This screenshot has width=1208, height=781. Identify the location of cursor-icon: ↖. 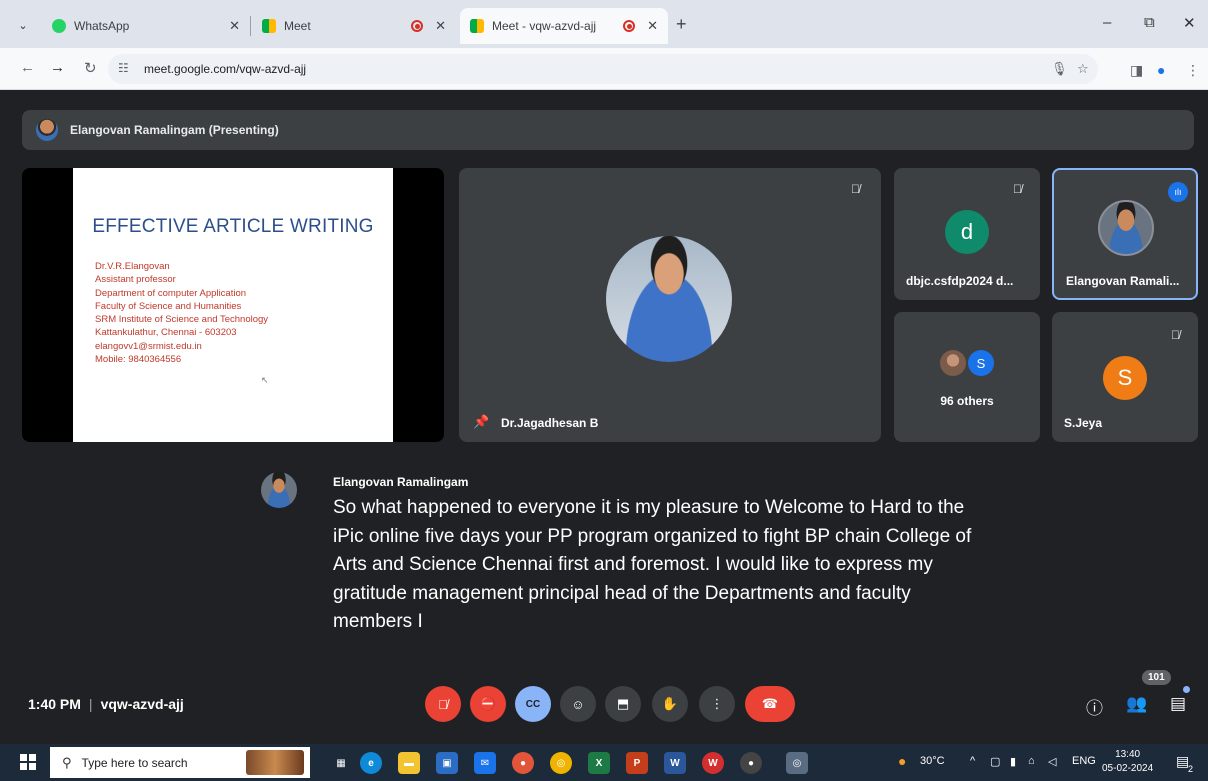
(265, 380).